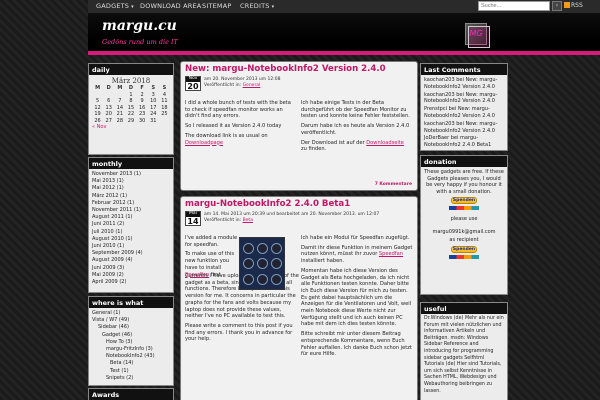 This screenshot has width=600, height=400. I want to click on archive-link: Juli 2010 (1), so click(131, 232).